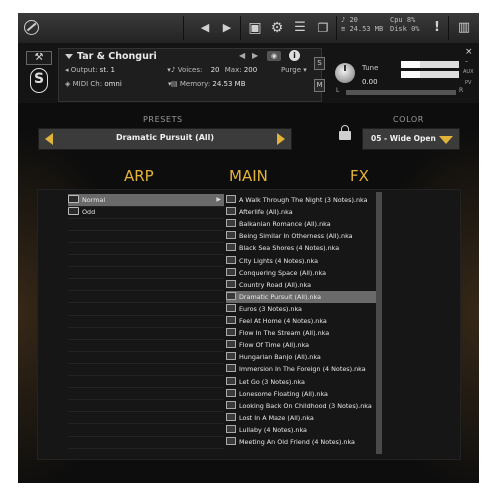  Describe the element at coordinates (301, 261) in the screenshot. I see `file-item: City Lights (4 Notes).nka` at that location.